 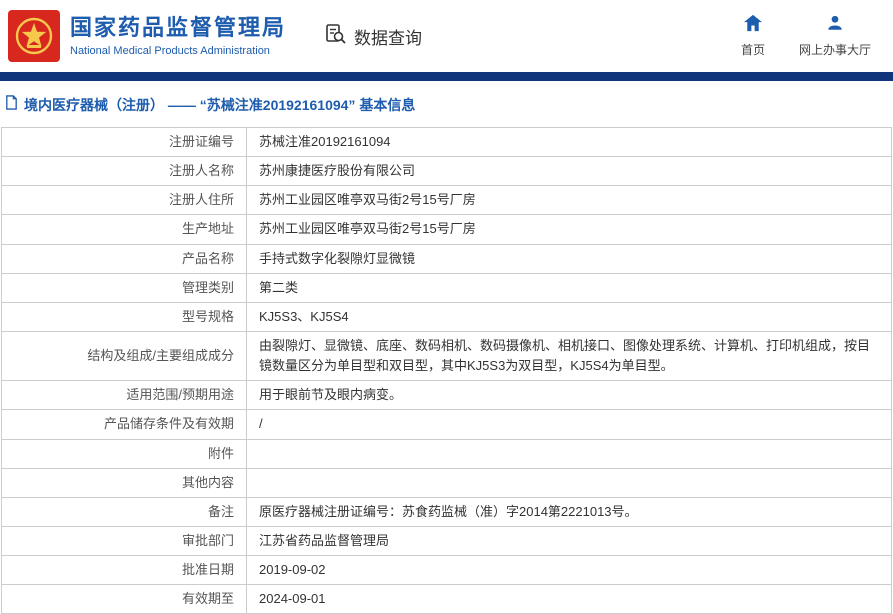 I want to click on row-label: 注册人名称, so click(x=124, y=171).